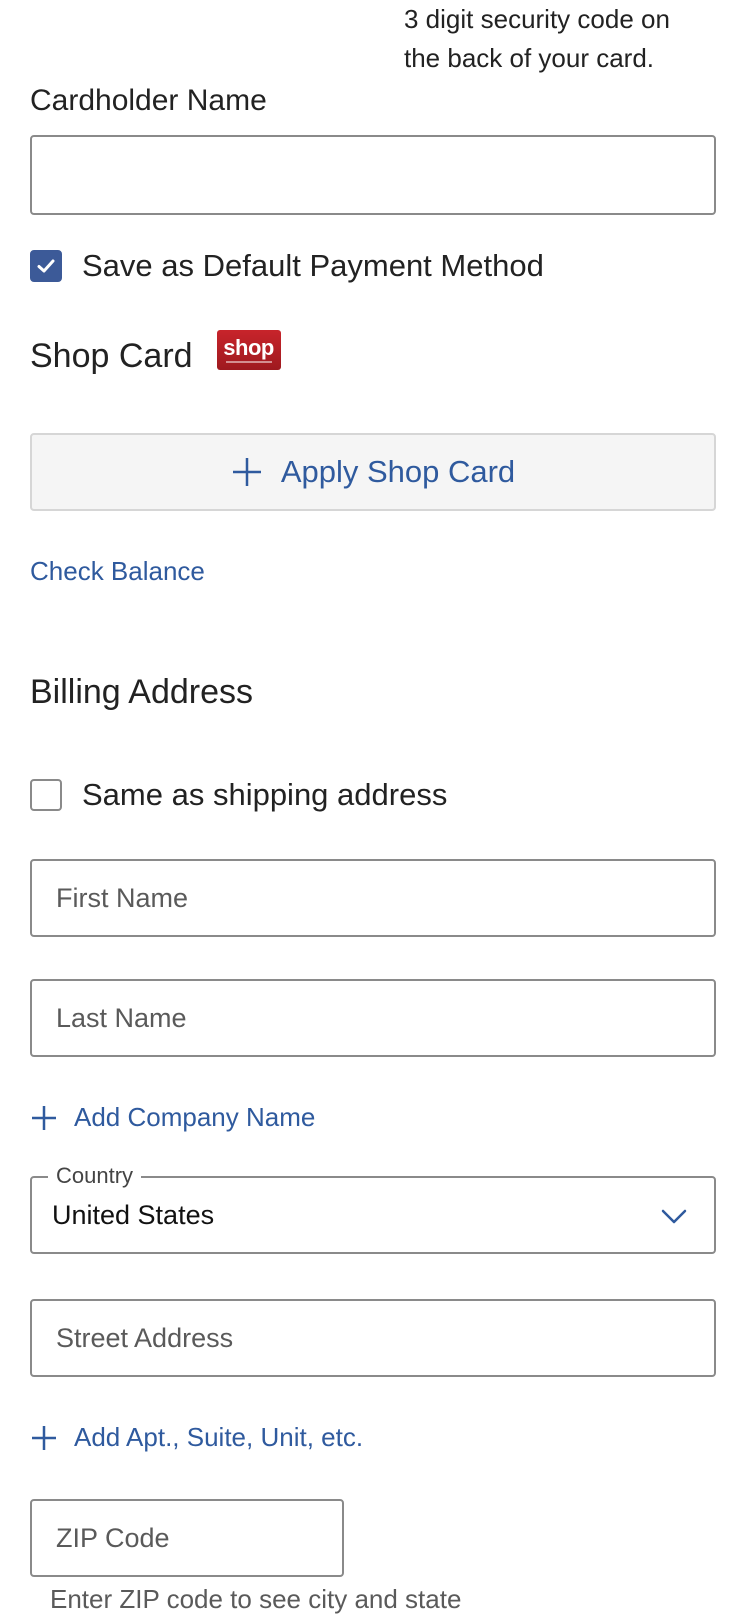  What do you see at coordinates (46, 795) in the screenshot?
I see `same-as-shipping-checkbox` at bounding box center [46, 795].